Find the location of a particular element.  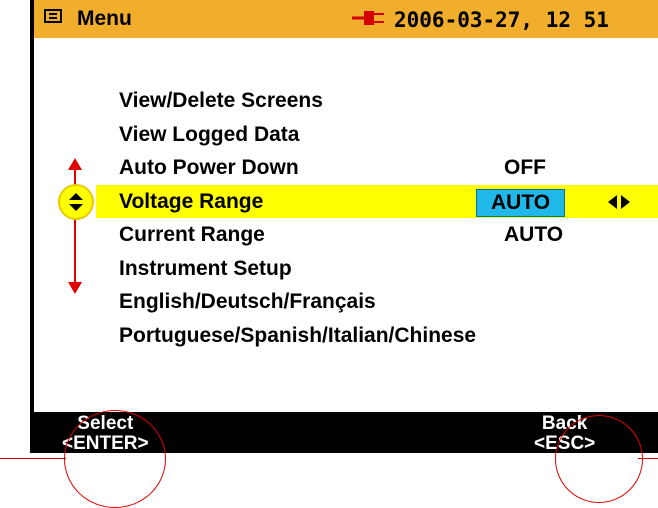

enter-annotation-circle is located at coordinates (115, 459).